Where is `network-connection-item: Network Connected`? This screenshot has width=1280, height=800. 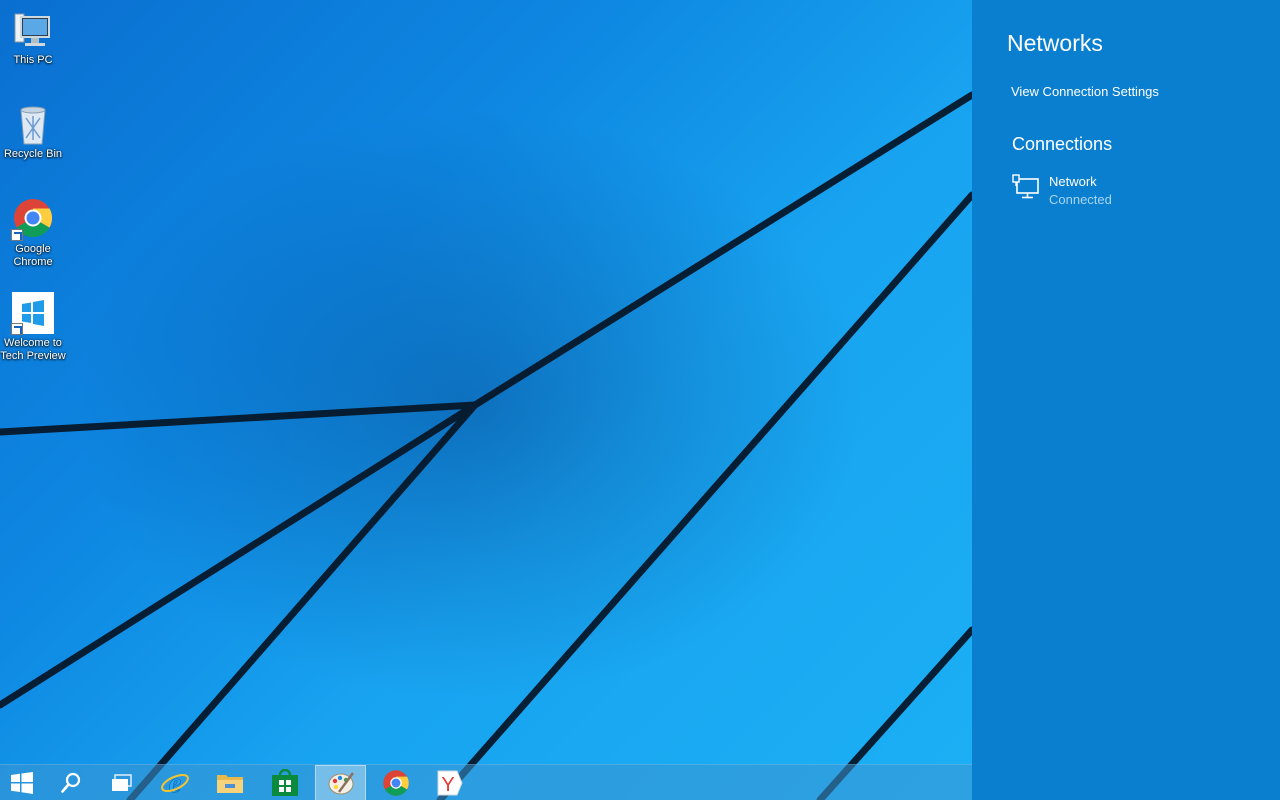
network-connection-item: Network Connected is located at coordinates (1137, 192).